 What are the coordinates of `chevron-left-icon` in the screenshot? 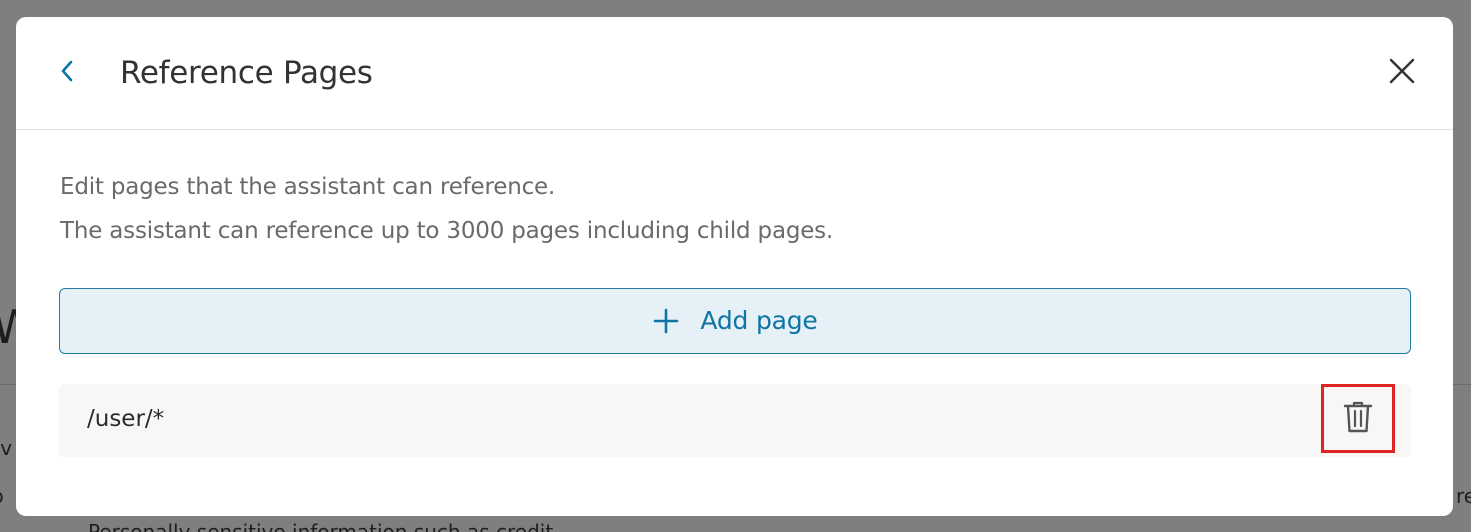 It's located at (67, 73).